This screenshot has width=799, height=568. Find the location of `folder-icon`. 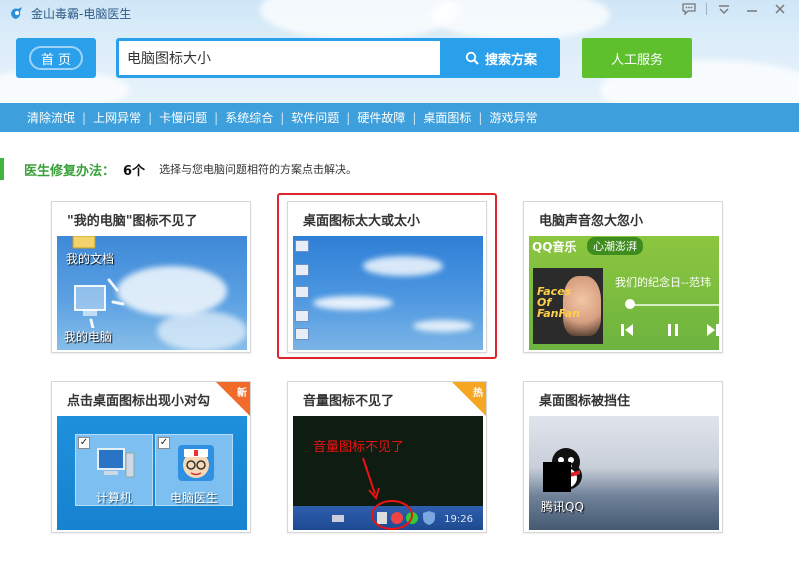

folder-icon is located at coordinates (84, 242).